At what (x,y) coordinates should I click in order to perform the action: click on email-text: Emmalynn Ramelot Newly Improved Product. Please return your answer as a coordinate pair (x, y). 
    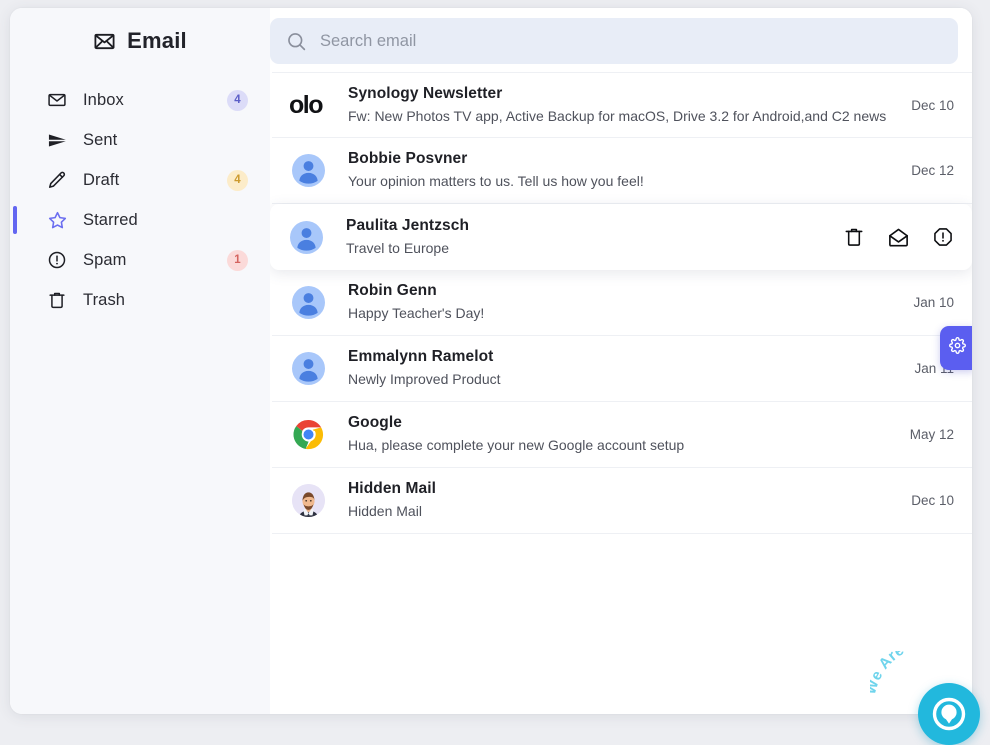
    Looking at the image, I should click on (624, 368).